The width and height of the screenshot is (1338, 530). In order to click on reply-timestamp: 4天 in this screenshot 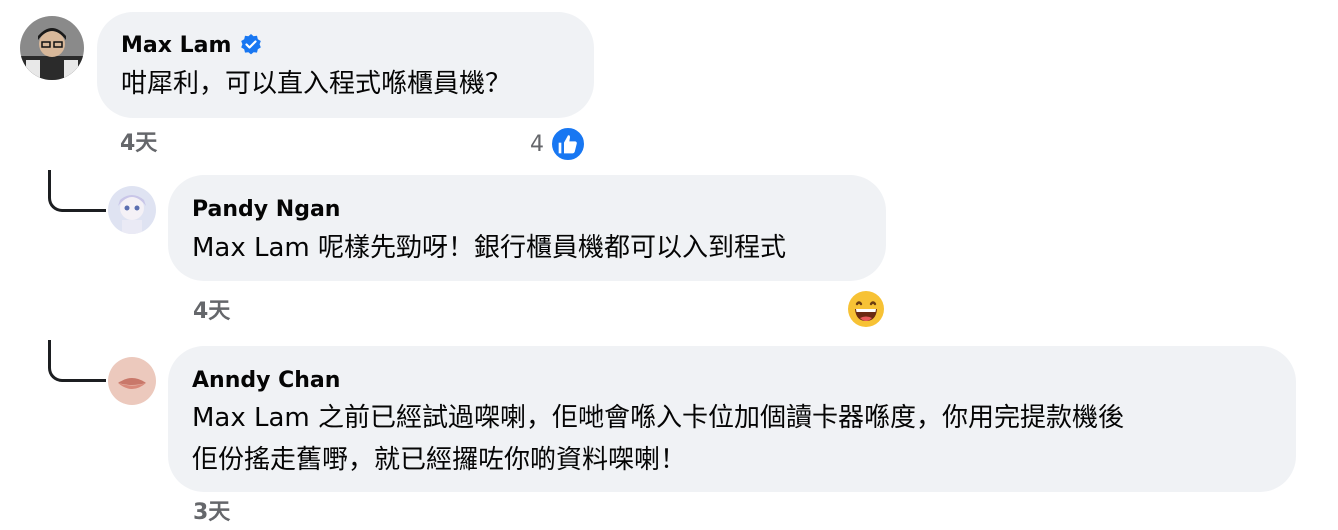, I will do `click(211, 312)`.